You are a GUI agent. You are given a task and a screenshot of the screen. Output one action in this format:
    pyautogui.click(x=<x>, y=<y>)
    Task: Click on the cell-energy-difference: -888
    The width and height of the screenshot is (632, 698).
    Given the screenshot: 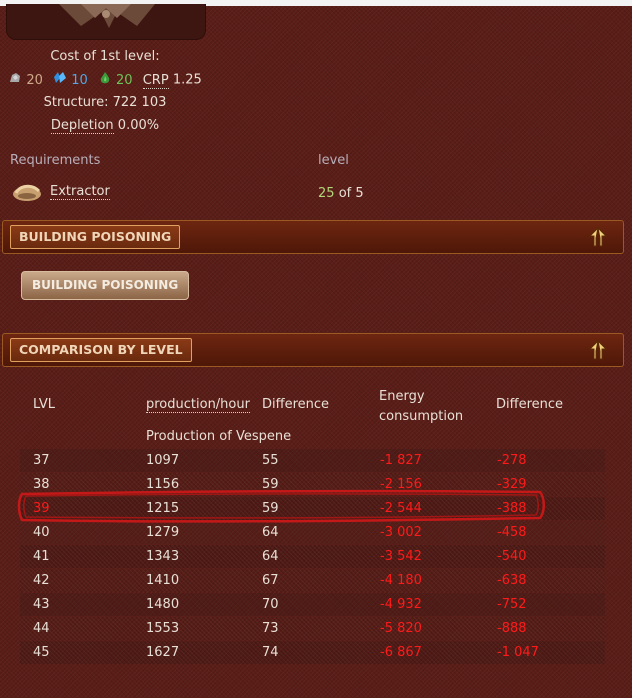 What is the action you would take?
    pyautogui.click(x=512, y=628)
    